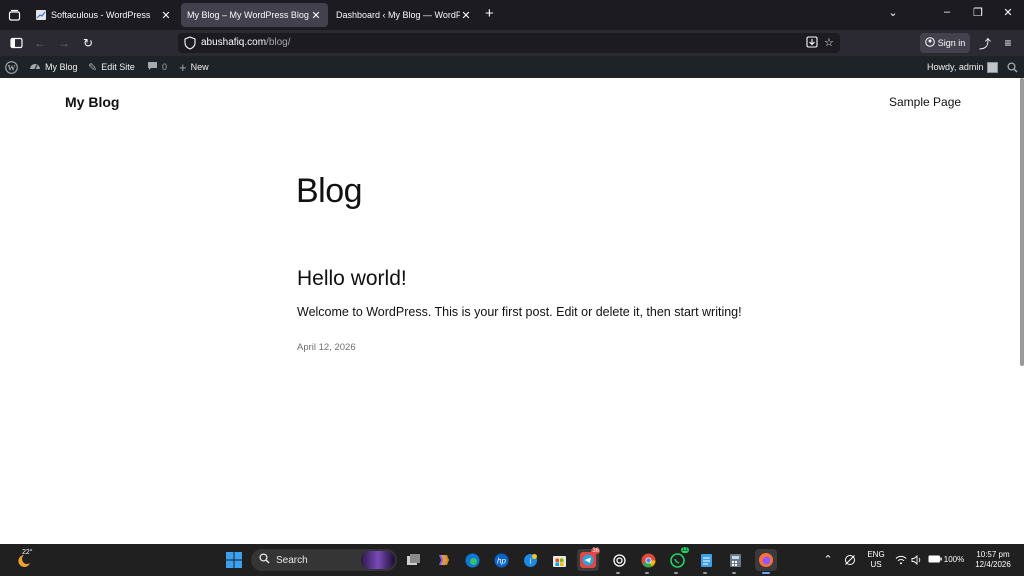 Image resolution: width=1024 pixels, height=576 pixels. I want to click on notepad-icon, so click(706, 560).